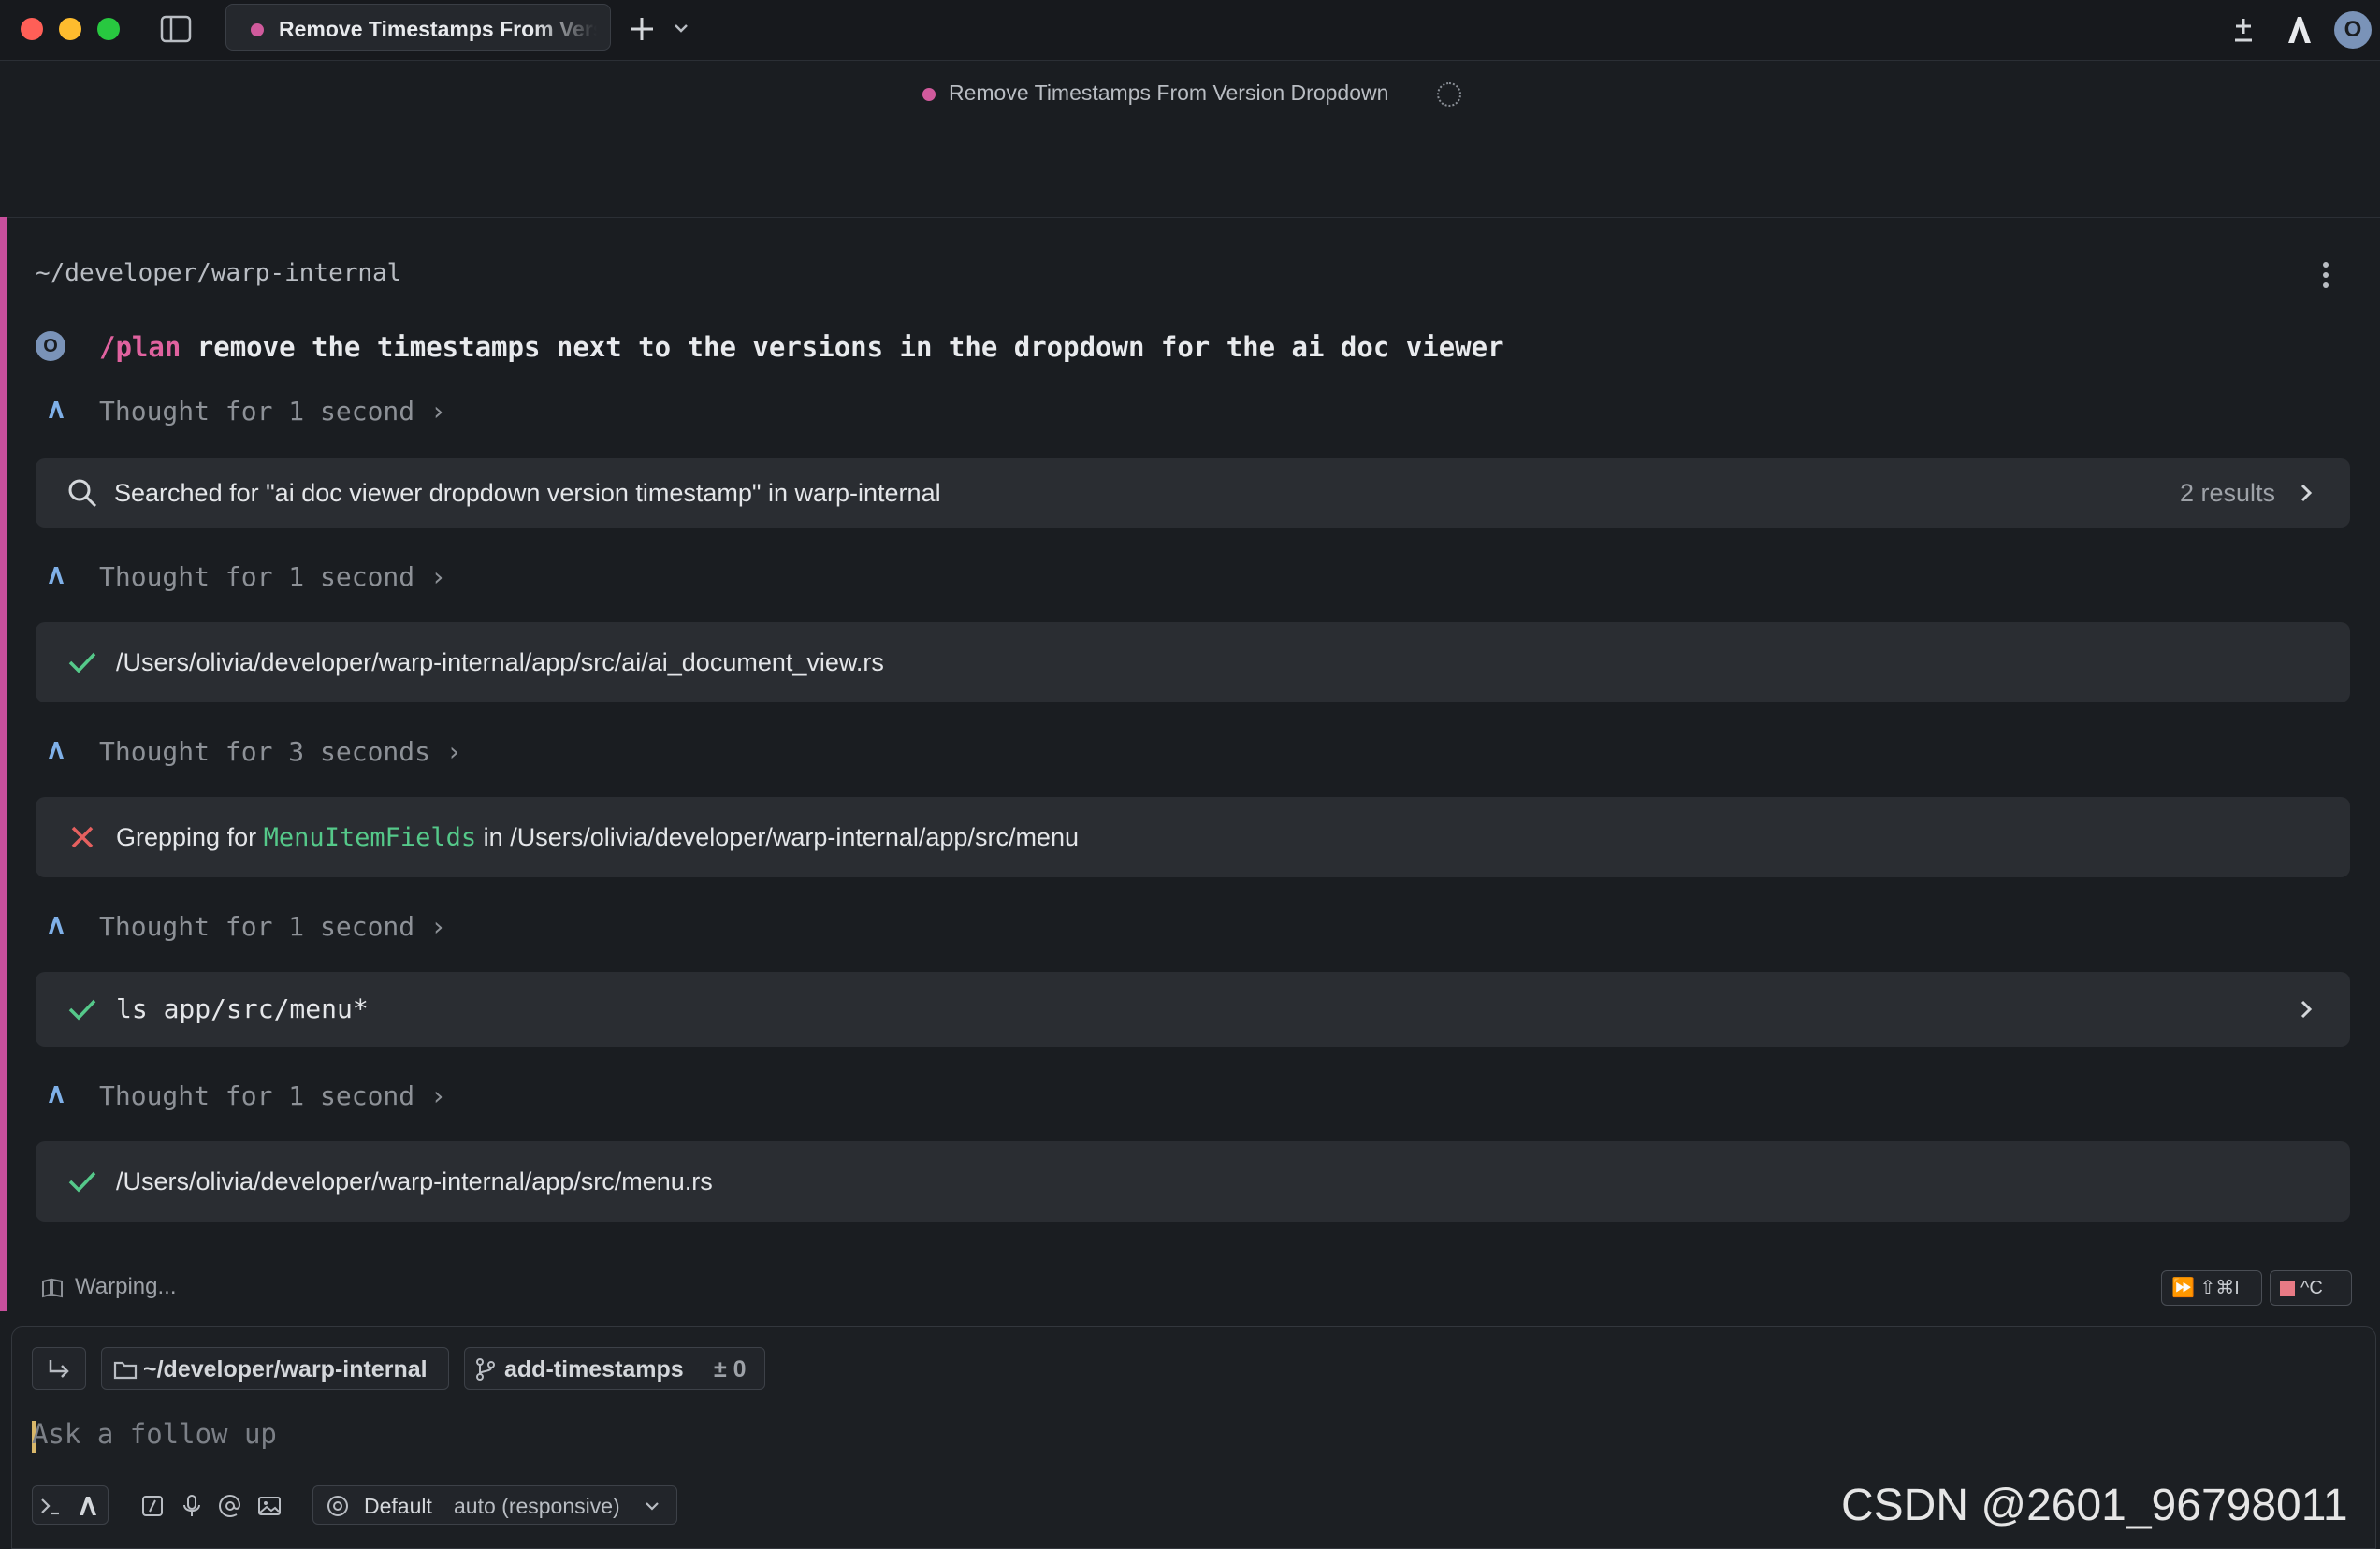 This screenshot has width=2380, height=1549. I want to click on diff-count: ± 0, so click(730, 1369).